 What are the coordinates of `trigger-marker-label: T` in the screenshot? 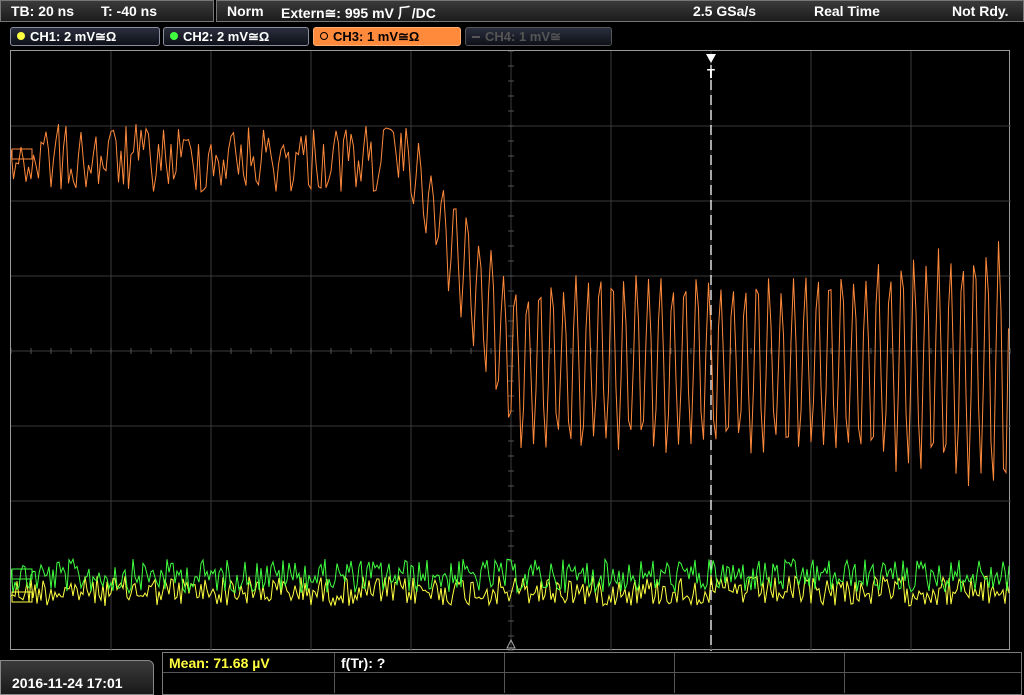 It's located at (711, 73).